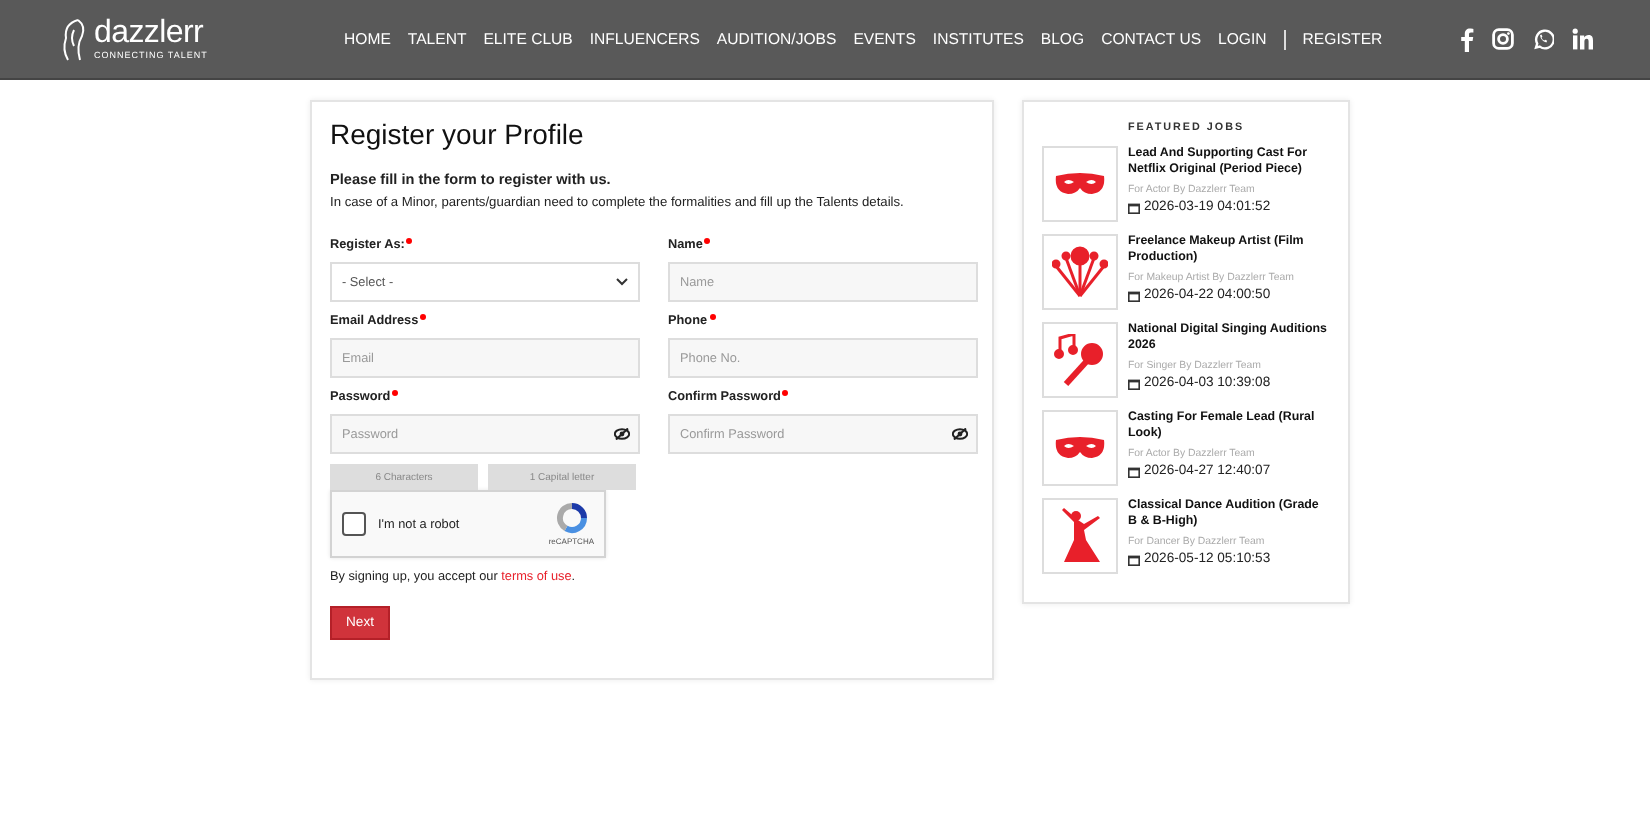 This screenshot has height=824, width=1650. I want to click on form-title: Register your Profile, so click(458, 134).